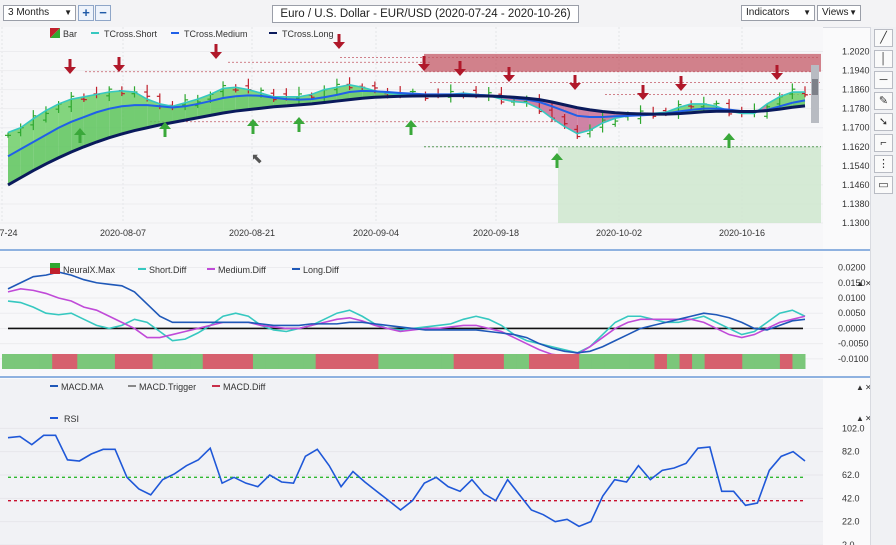 Image resolution: width=896 pixels, height=545 pixels. I want to click on horizontal-line-icon: ─, so click(883, 80).